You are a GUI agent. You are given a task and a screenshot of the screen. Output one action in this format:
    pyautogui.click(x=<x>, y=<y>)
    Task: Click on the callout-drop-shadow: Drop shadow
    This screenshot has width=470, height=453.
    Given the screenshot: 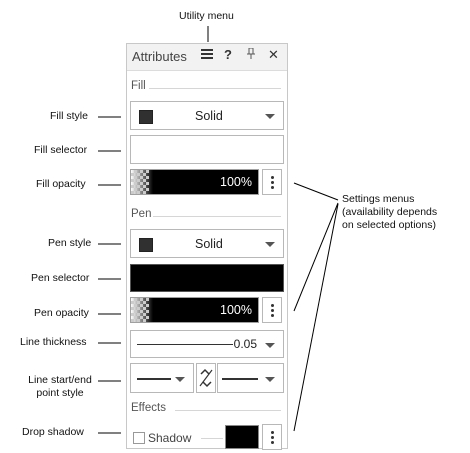 What is the action you would take?
    pyautogui.click(x=53, y=432)
    